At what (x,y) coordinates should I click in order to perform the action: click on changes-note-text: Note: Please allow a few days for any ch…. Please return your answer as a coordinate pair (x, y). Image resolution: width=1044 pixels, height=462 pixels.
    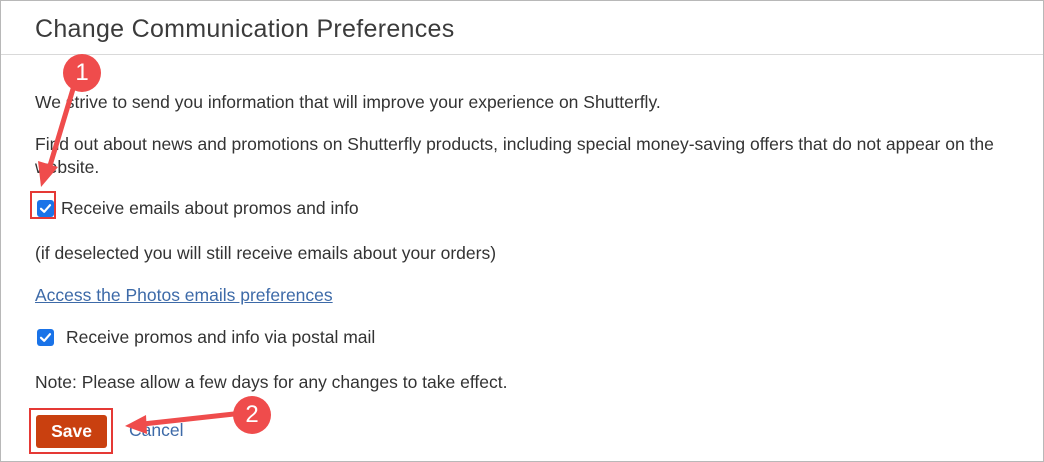
    Looking at the image, I should click on (271, 382).